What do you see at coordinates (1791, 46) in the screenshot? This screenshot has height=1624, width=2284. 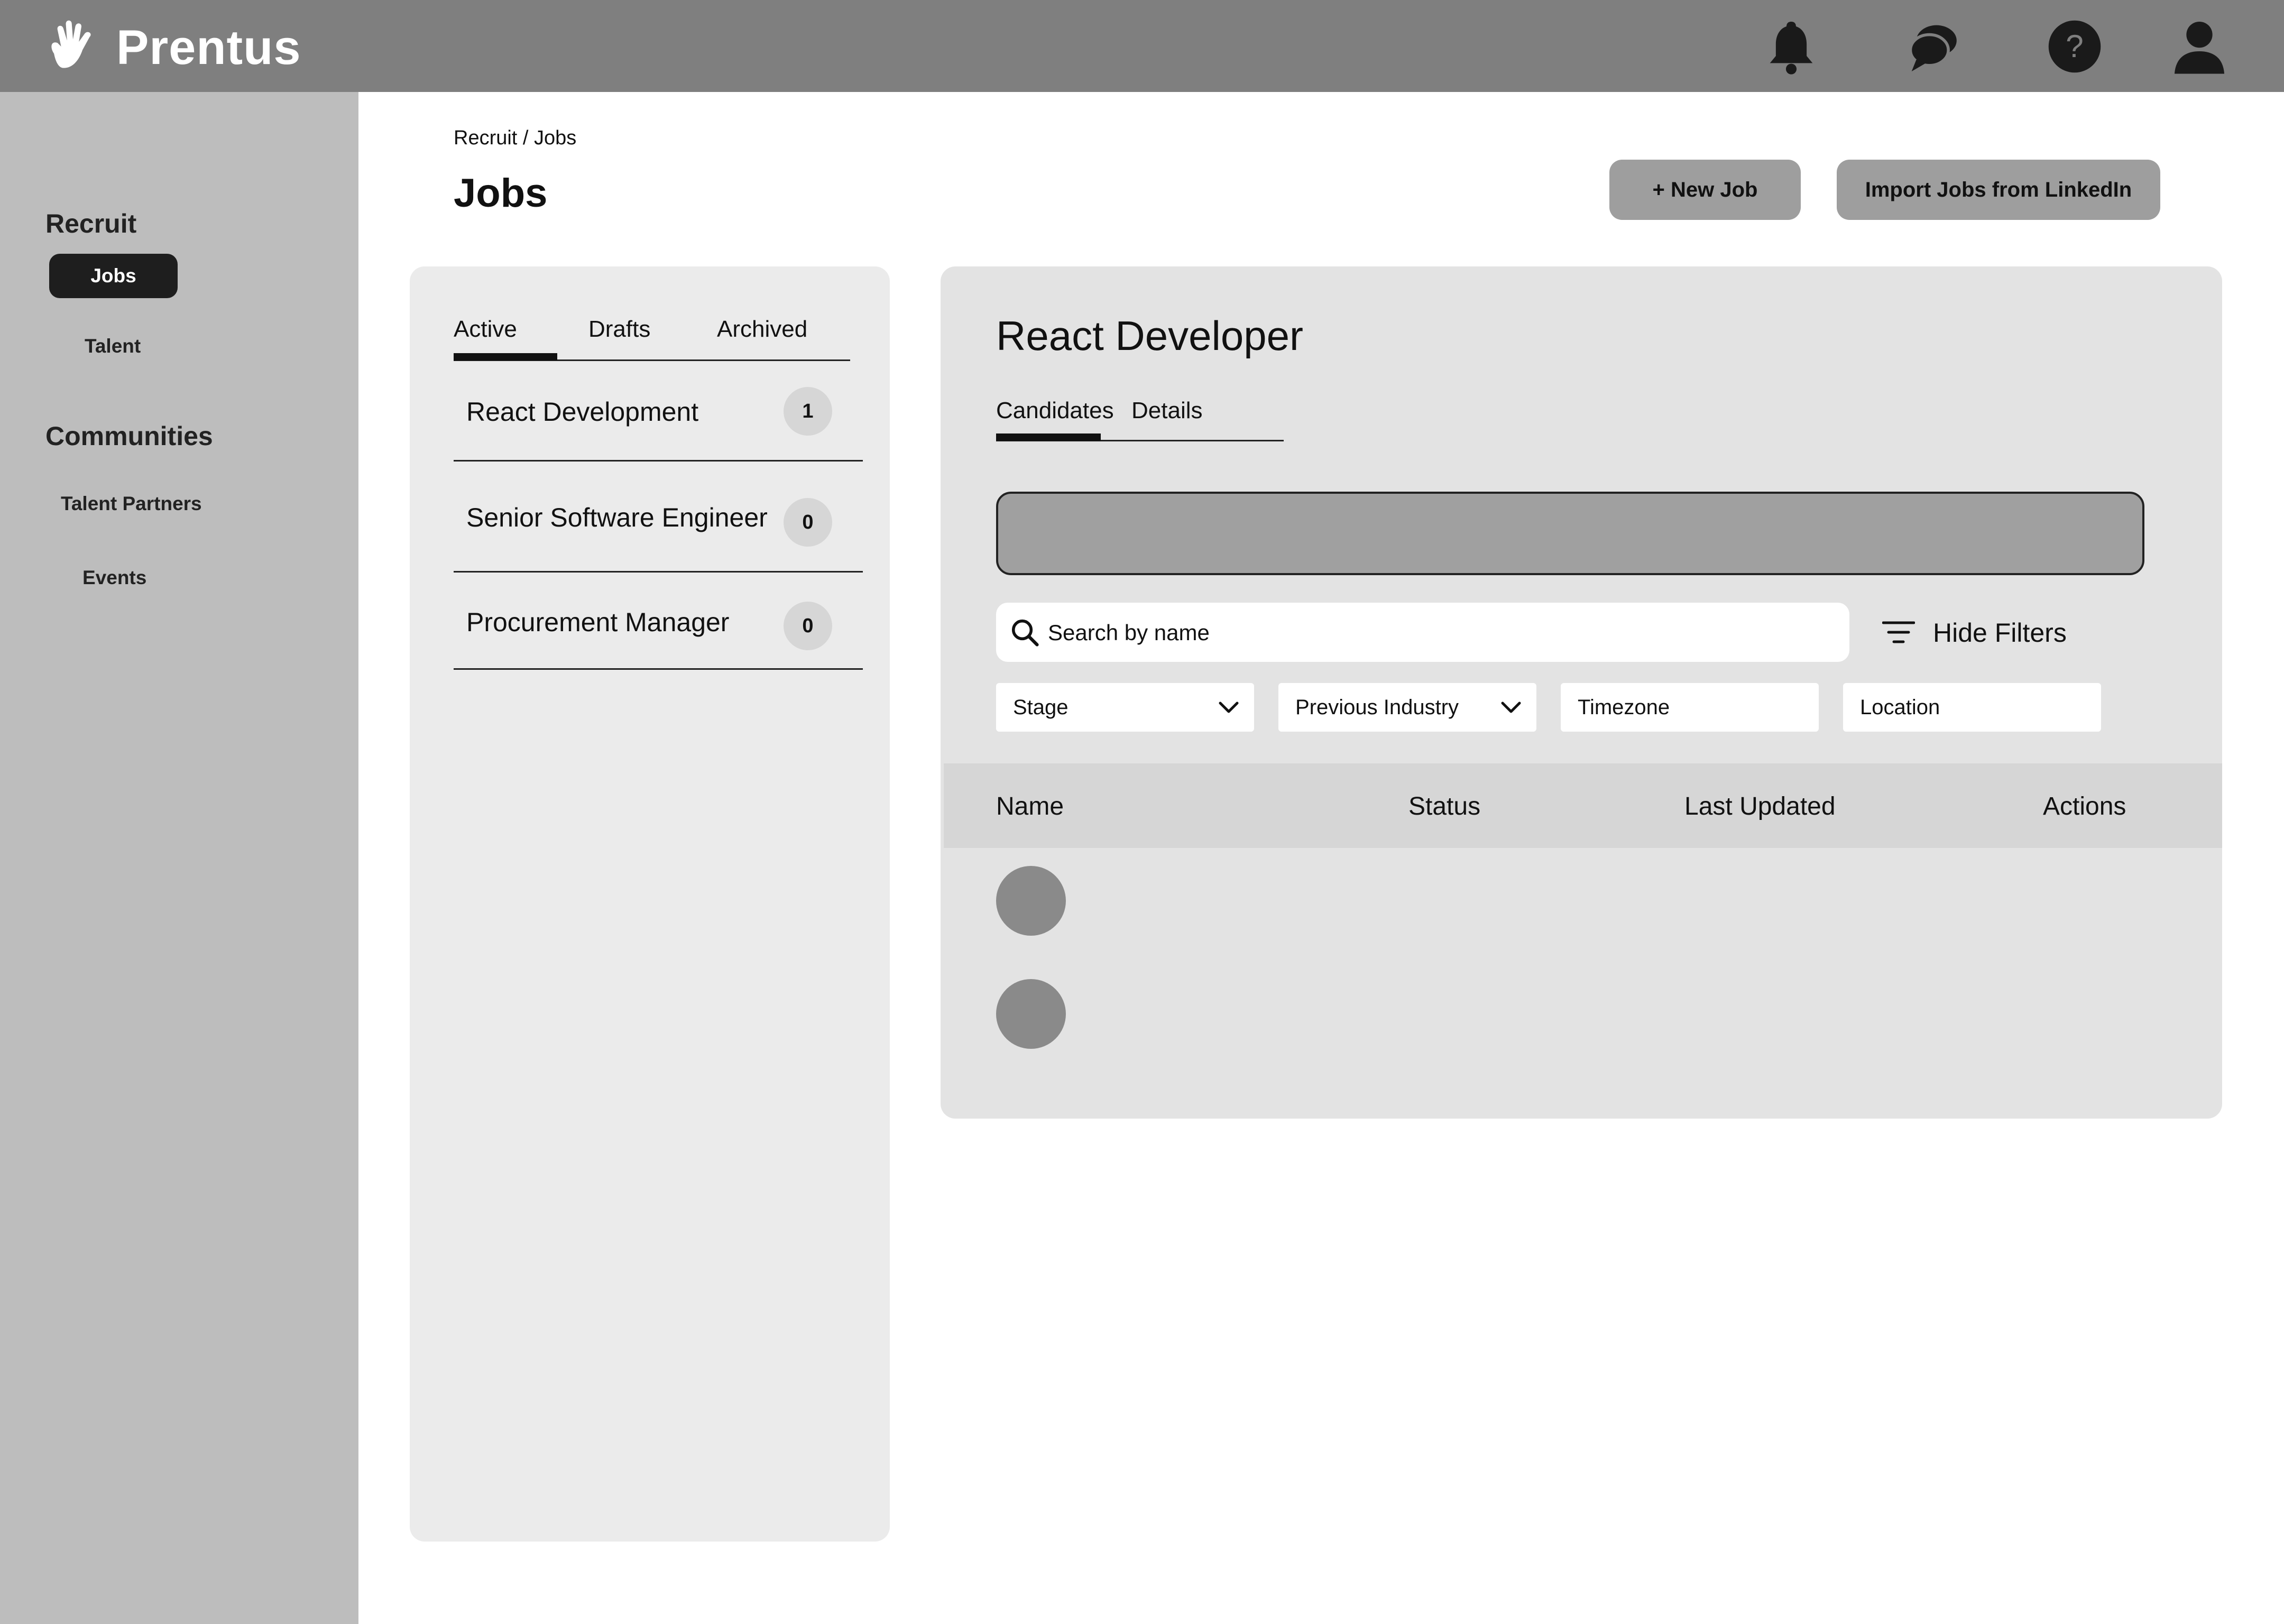 I see `bell-icon` at bounding box center [1791, 46].